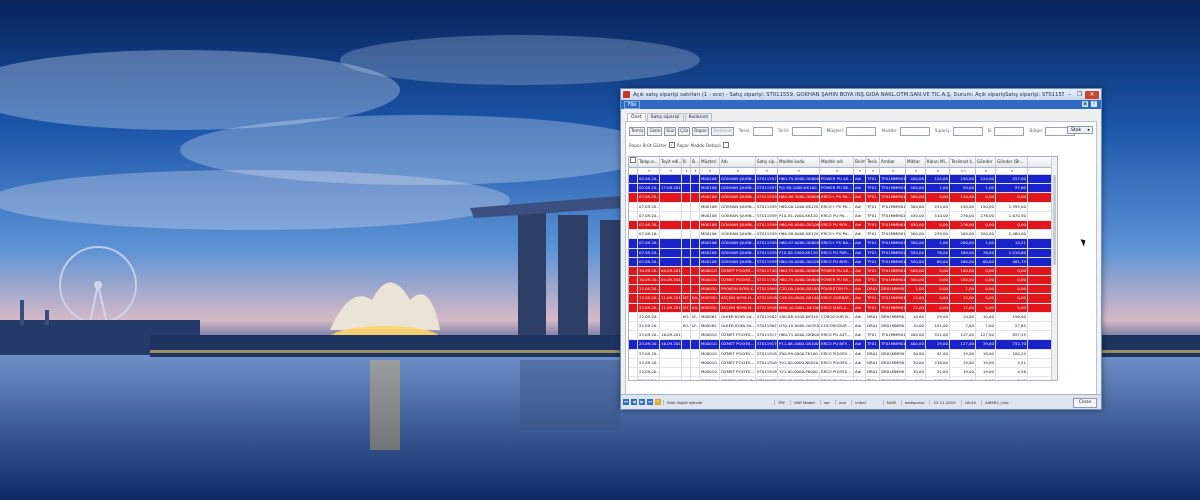 This screenshot has height=500, width=1200. I want to click on rapor-button: Rapor, so click(701, 131).